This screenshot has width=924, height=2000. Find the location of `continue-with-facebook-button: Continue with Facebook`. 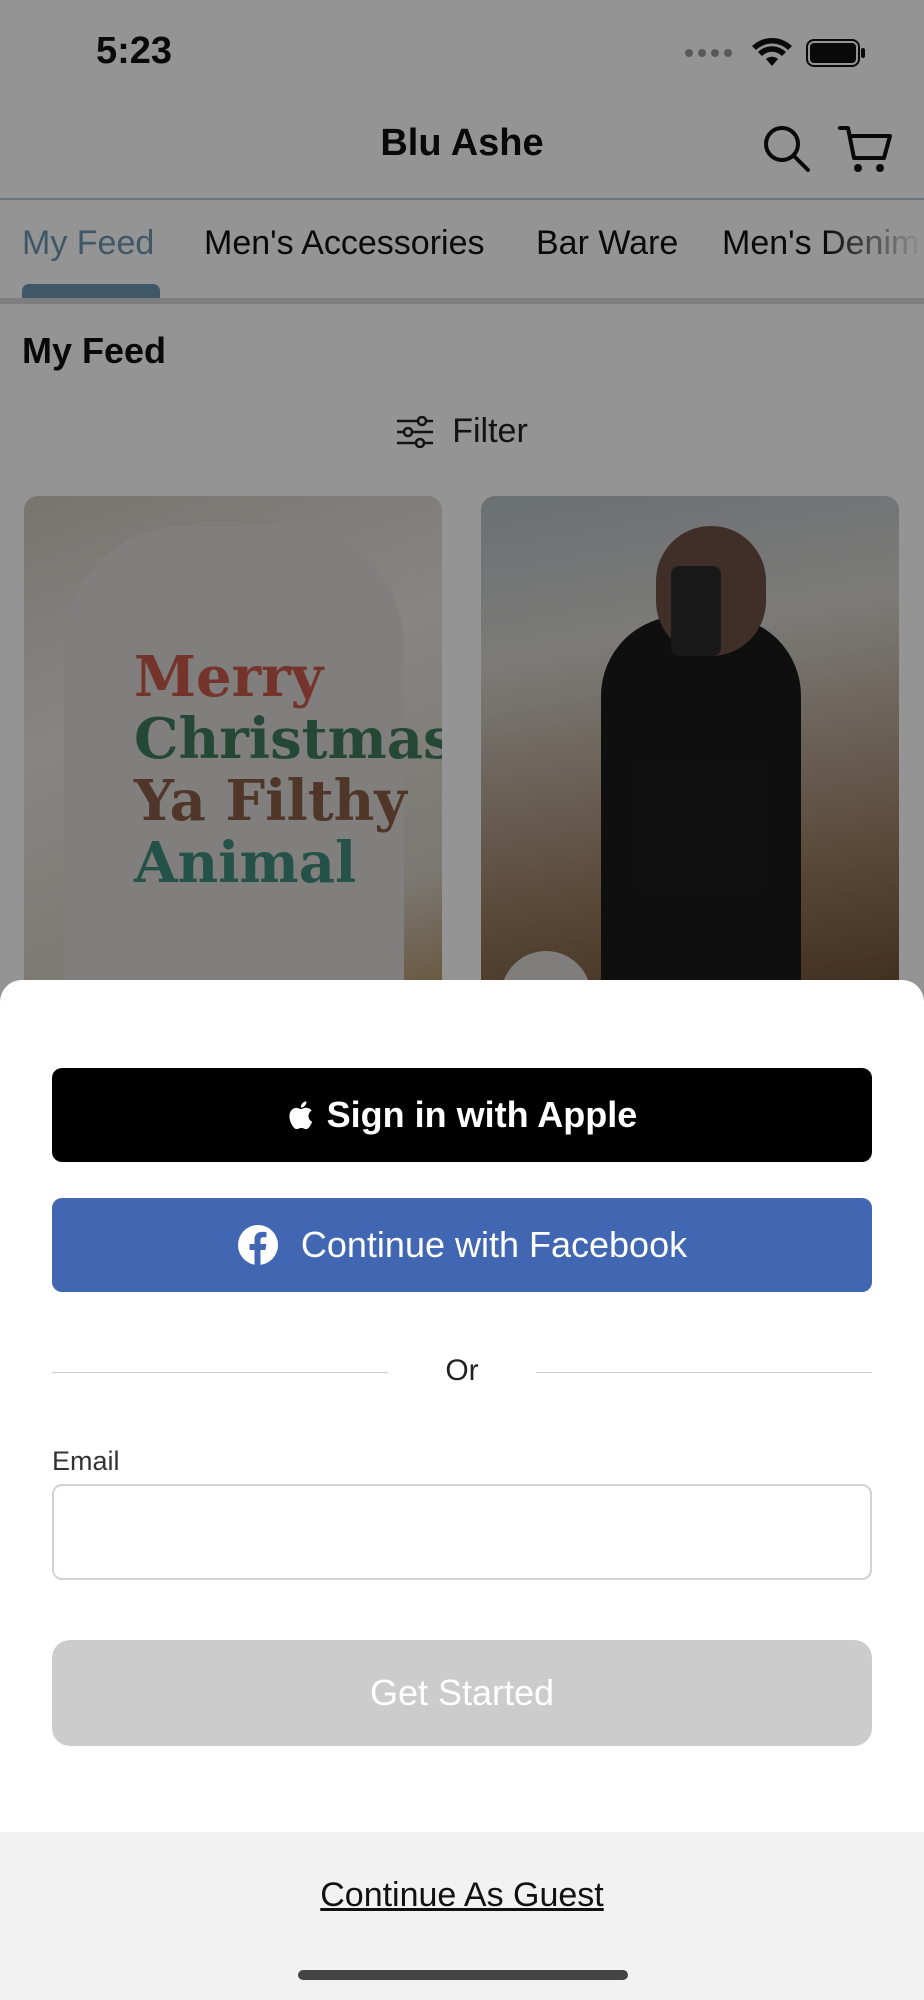

continue-with-facebook-button: Continue with Facebook is located at coordinates (462, 1245).